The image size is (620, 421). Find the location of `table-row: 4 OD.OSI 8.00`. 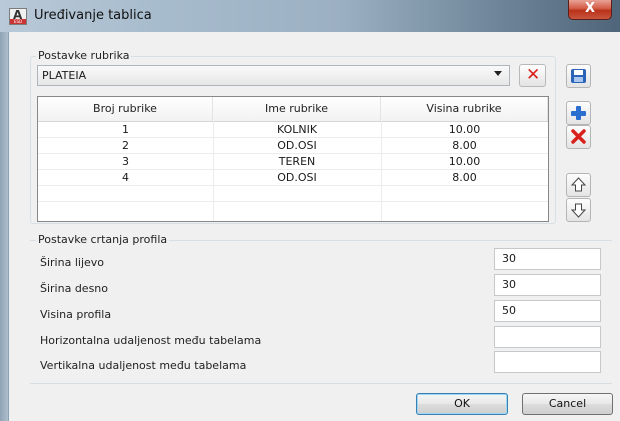

table-row: 4 OD.OSI 8.00 is located at coordinates (293, 178).